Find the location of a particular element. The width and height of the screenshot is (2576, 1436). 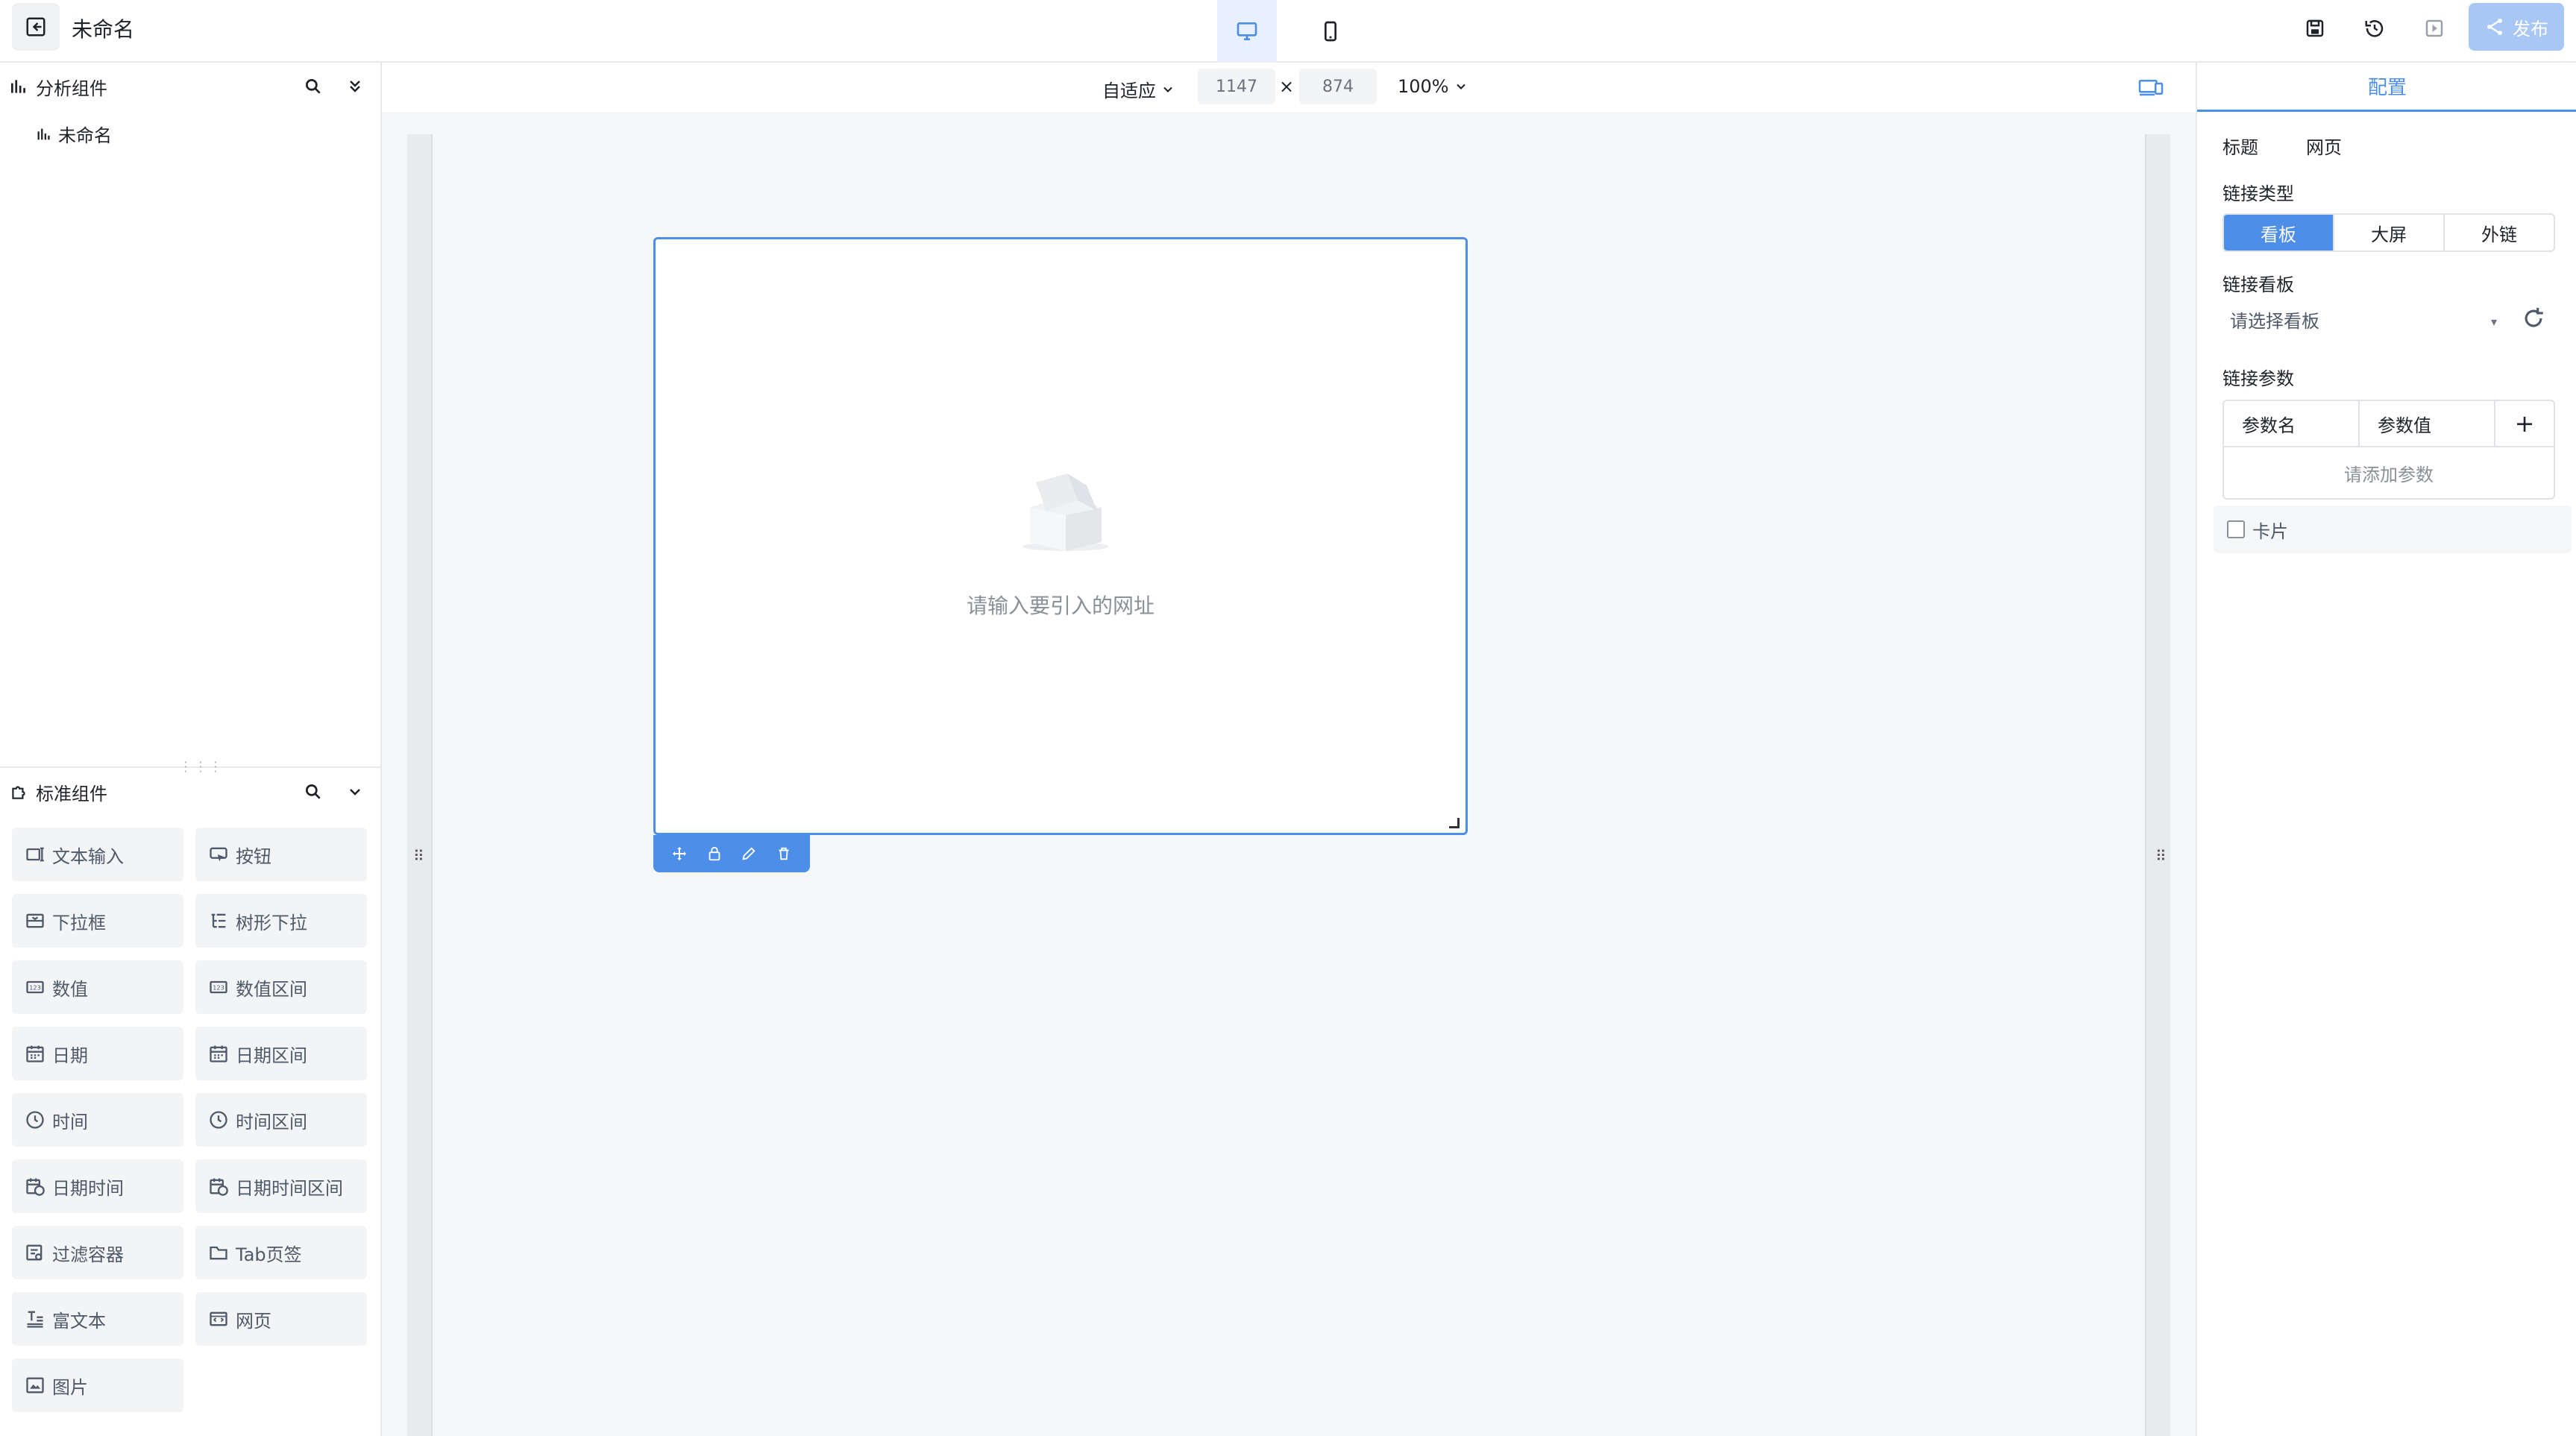

component-item: 下拉框 is located at coordinates (98, 921).